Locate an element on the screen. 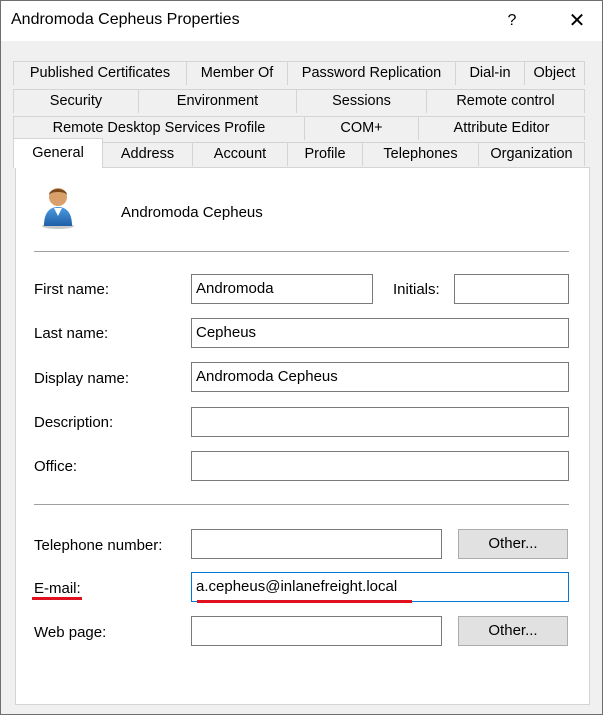 This screenshot has width=603, height=715. initials-field is located at coordinates (511, 289).